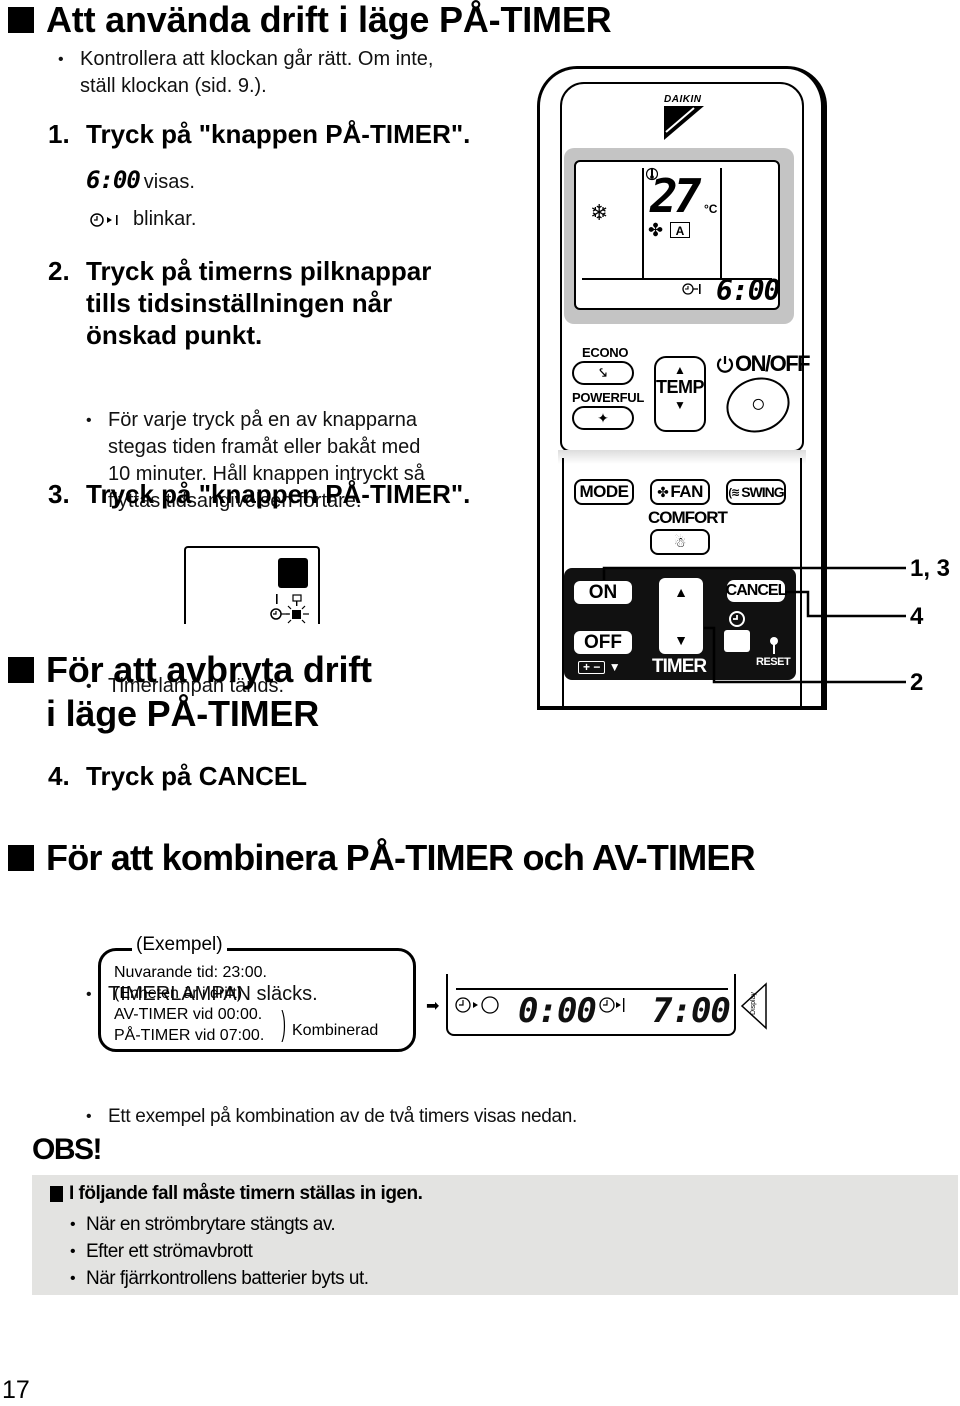 The image size is (960, 1406). Describe the element at coordinates (684, 123) in the screenshot. I see `daikin-logo-icon` at that location.